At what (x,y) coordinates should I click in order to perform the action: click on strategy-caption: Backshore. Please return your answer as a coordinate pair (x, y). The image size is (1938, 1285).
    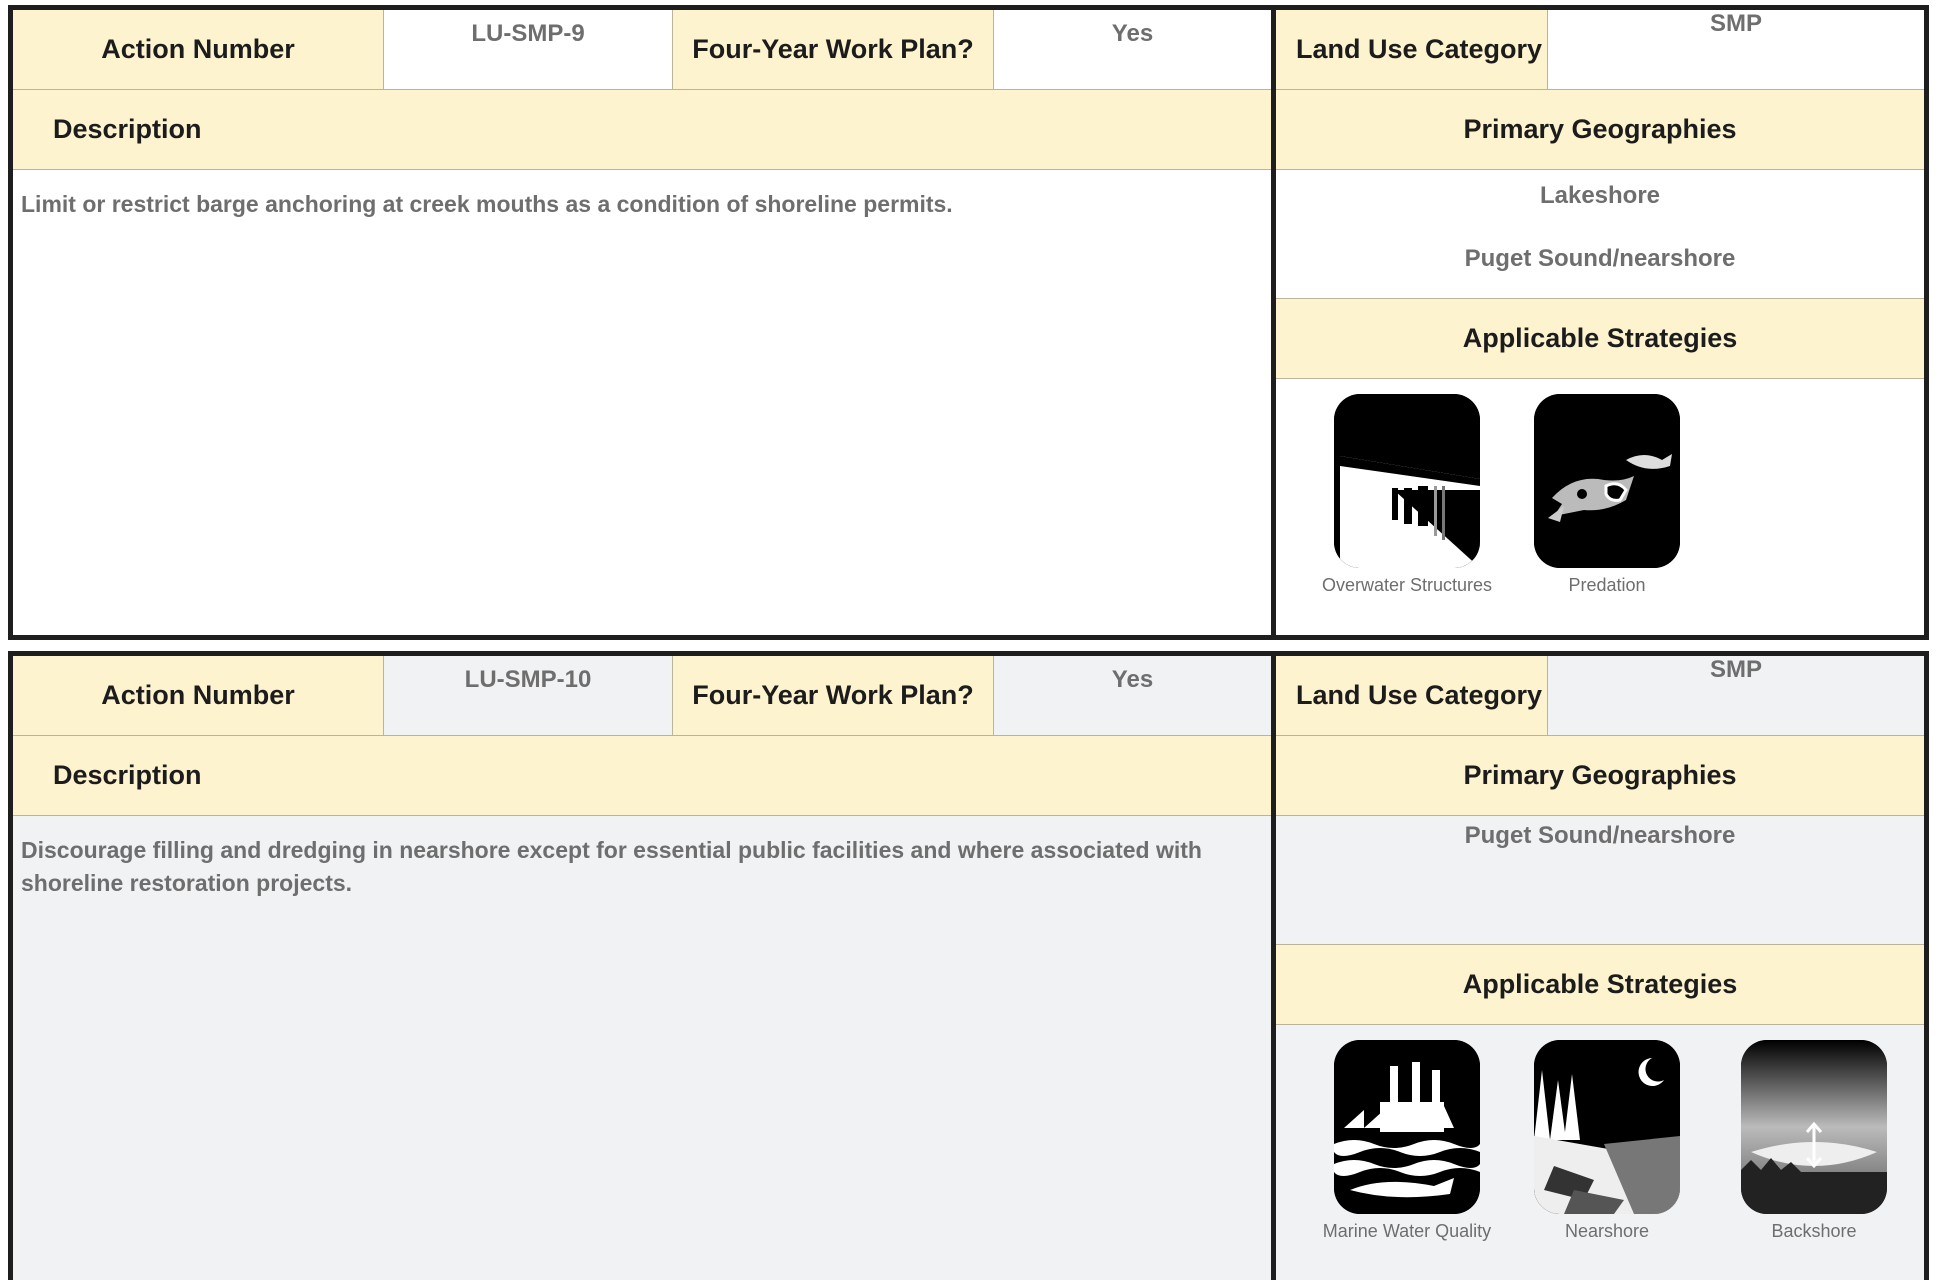
    Looking at the image, I should click on (1814, 1231).